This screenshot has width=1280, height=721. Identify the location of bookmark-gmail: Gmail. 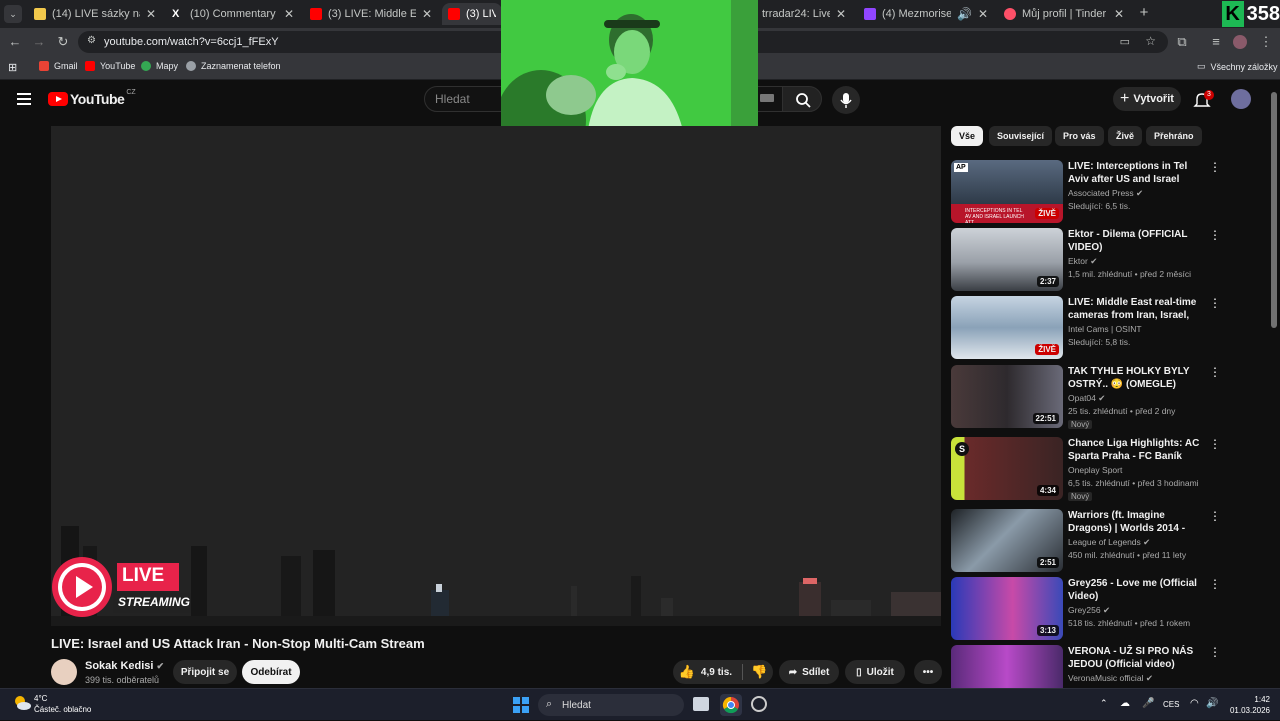
(58, 66).